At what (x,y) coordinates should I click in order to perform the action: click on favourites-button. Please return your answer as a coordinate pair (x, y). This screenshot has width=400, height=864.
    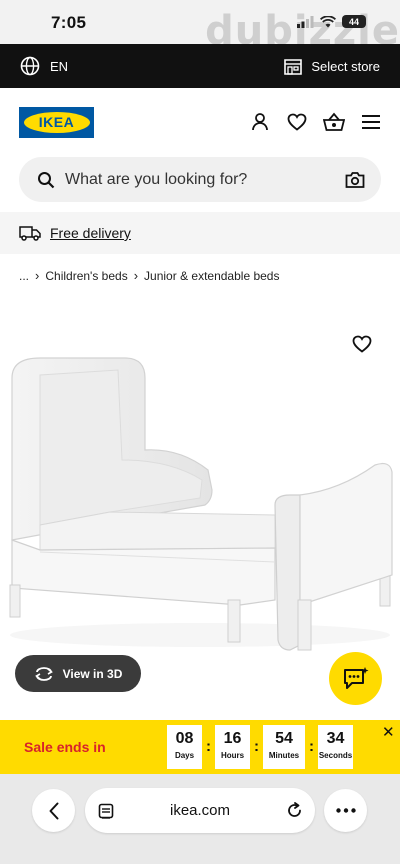
    Looking at the image, I should click on (297, 122).